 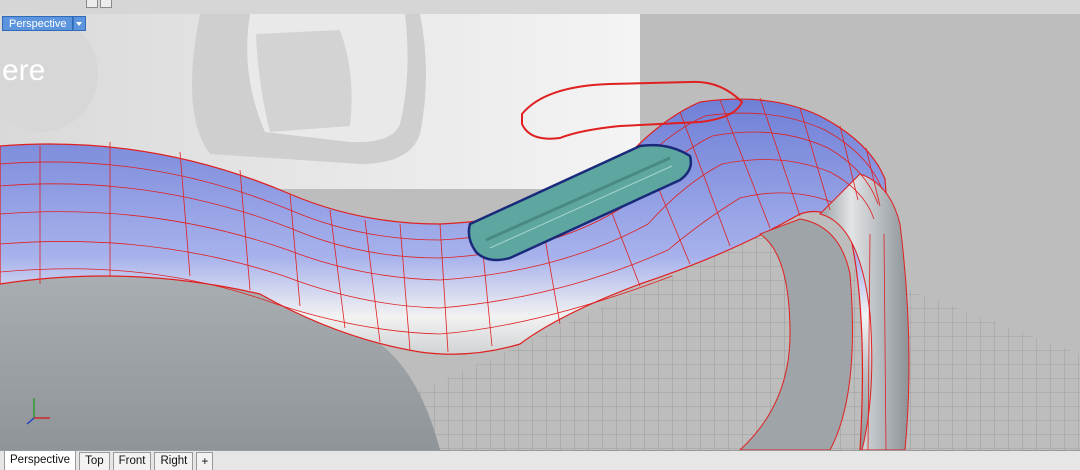 What do you see at coordinates (23, 70) in the screenshot?
I see `watermark-text: ere` at bounding box center [23, 70].